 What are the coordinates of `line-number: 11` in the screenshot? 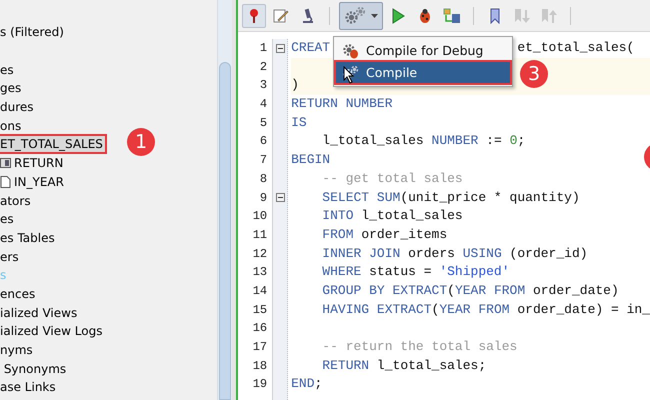 It's located at (260, 235).